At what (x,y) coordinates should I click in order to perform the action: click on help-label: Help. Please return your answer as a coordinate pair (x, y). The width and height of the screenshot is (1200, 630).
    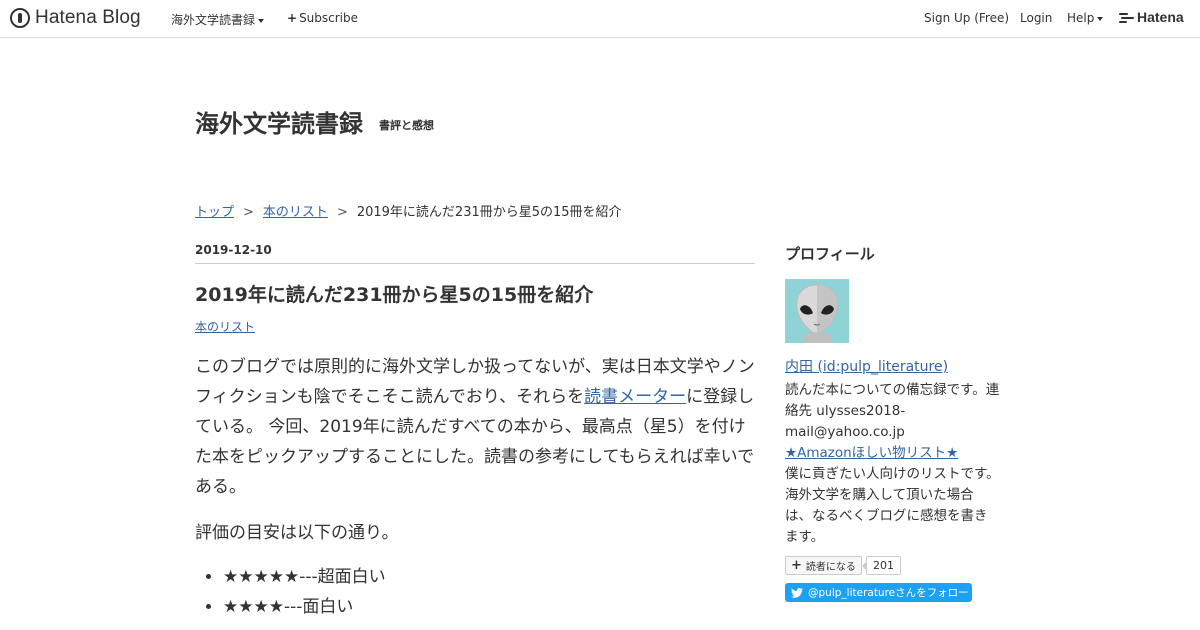
    Looking at the image, I should click on (1081, 18).